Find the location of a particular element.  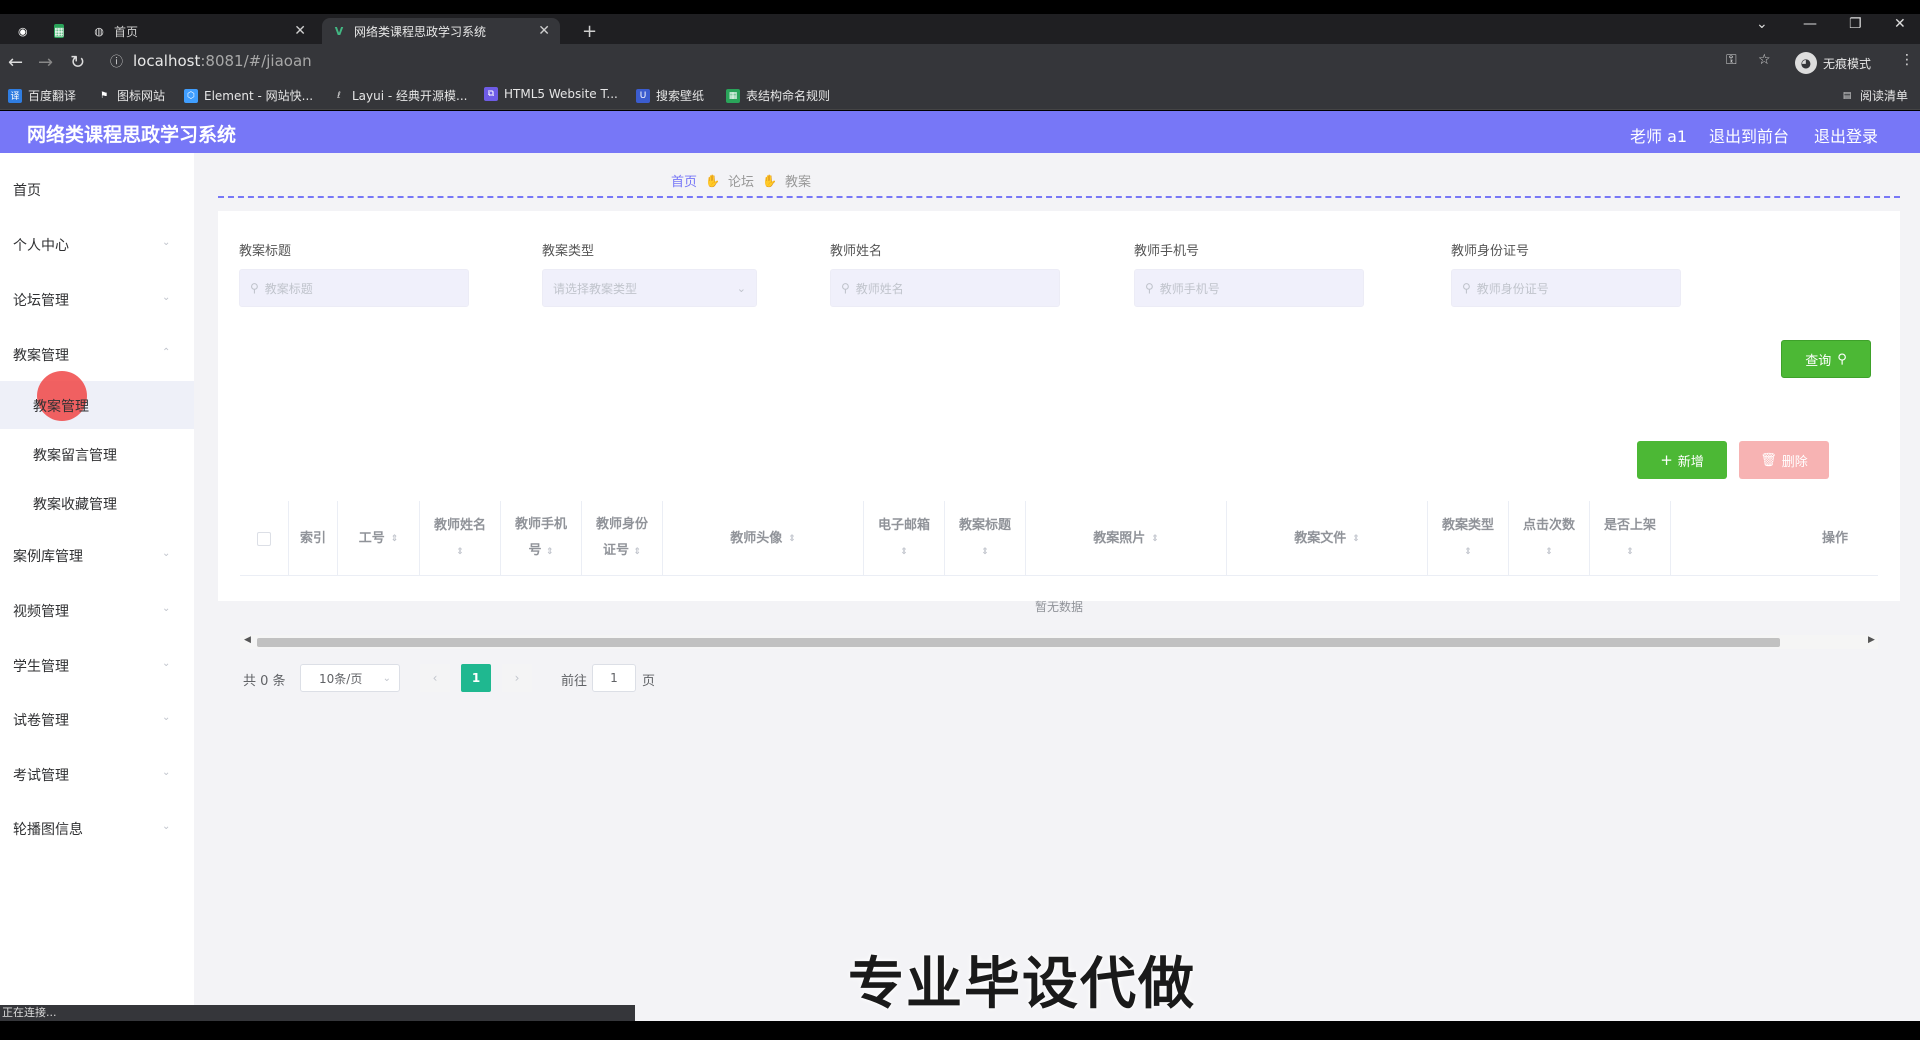

total-count: 共 0 条 is located at coordinates (264, 681).